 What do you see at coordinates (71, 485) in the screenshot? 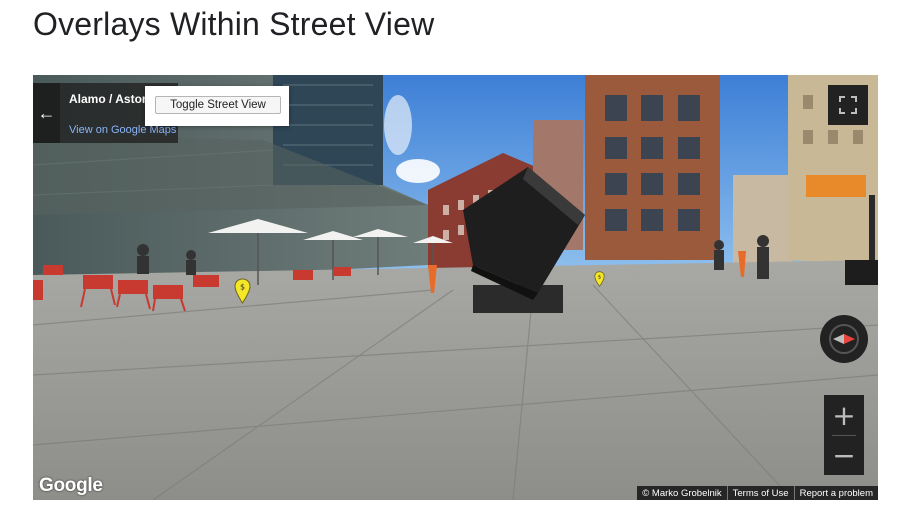
I see `google-logo: Google` at bounding box center [71, 485].